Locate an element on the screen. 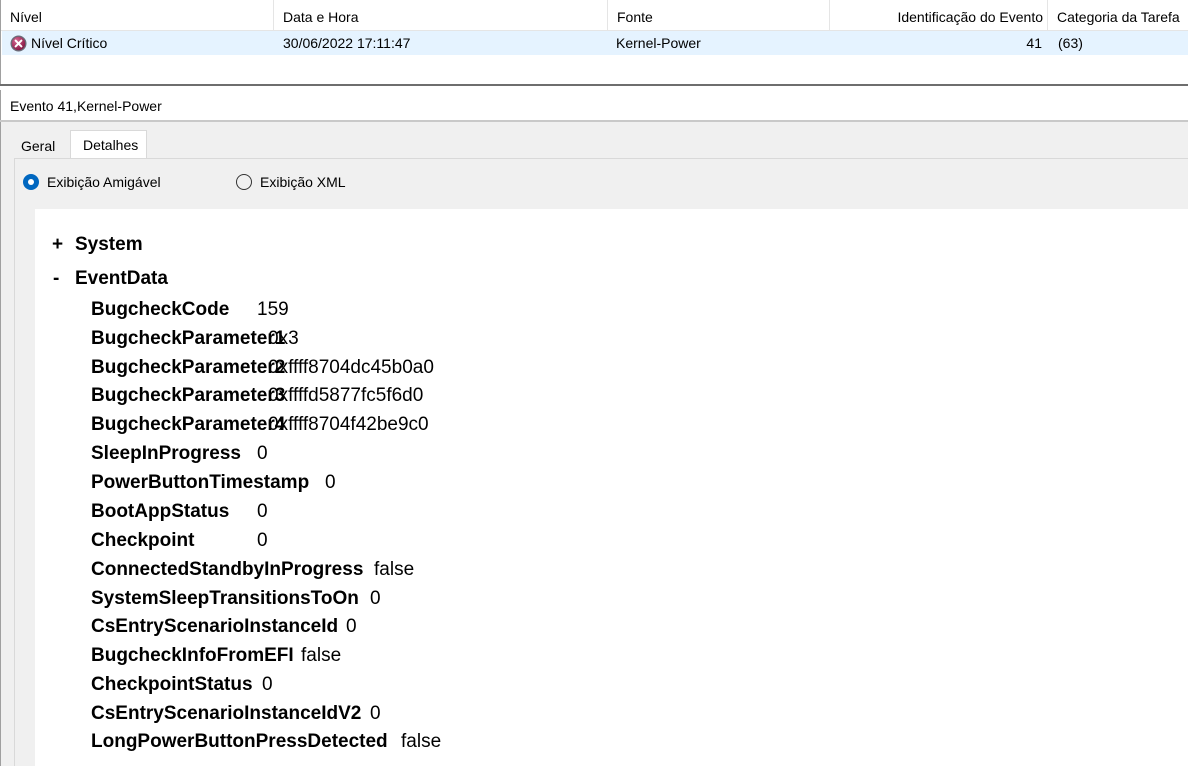 The image size is (1188, 766). property-row: BugcheckParameter20xffff8704dc45b0a0 is located at coordinates (262, 371).